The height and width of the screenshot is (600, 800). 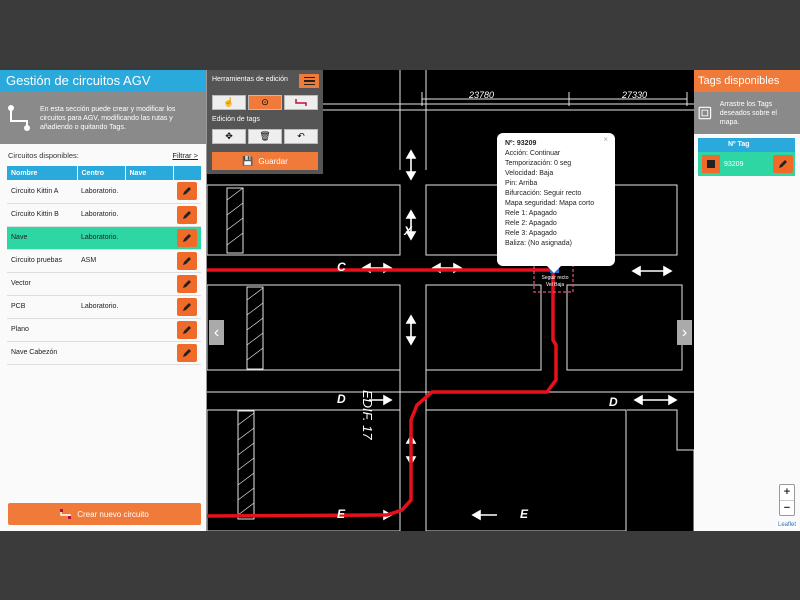 What do you see at coordinates (103, 81) in the screenshot?
I see `panel-title: Gestión de circuitos AGV` at bounding box center [103, 81].